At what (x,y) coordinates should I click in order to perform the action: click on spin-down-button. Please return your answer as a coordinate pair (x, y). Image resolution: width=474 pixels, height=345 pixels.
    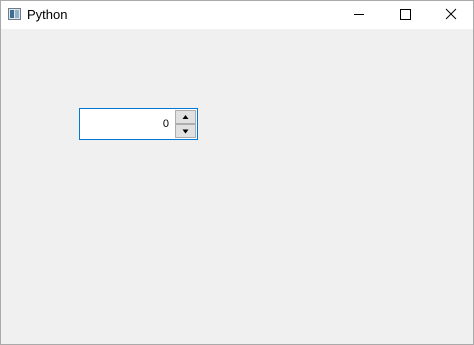
    Looking at the image, I should click on (185, 131).